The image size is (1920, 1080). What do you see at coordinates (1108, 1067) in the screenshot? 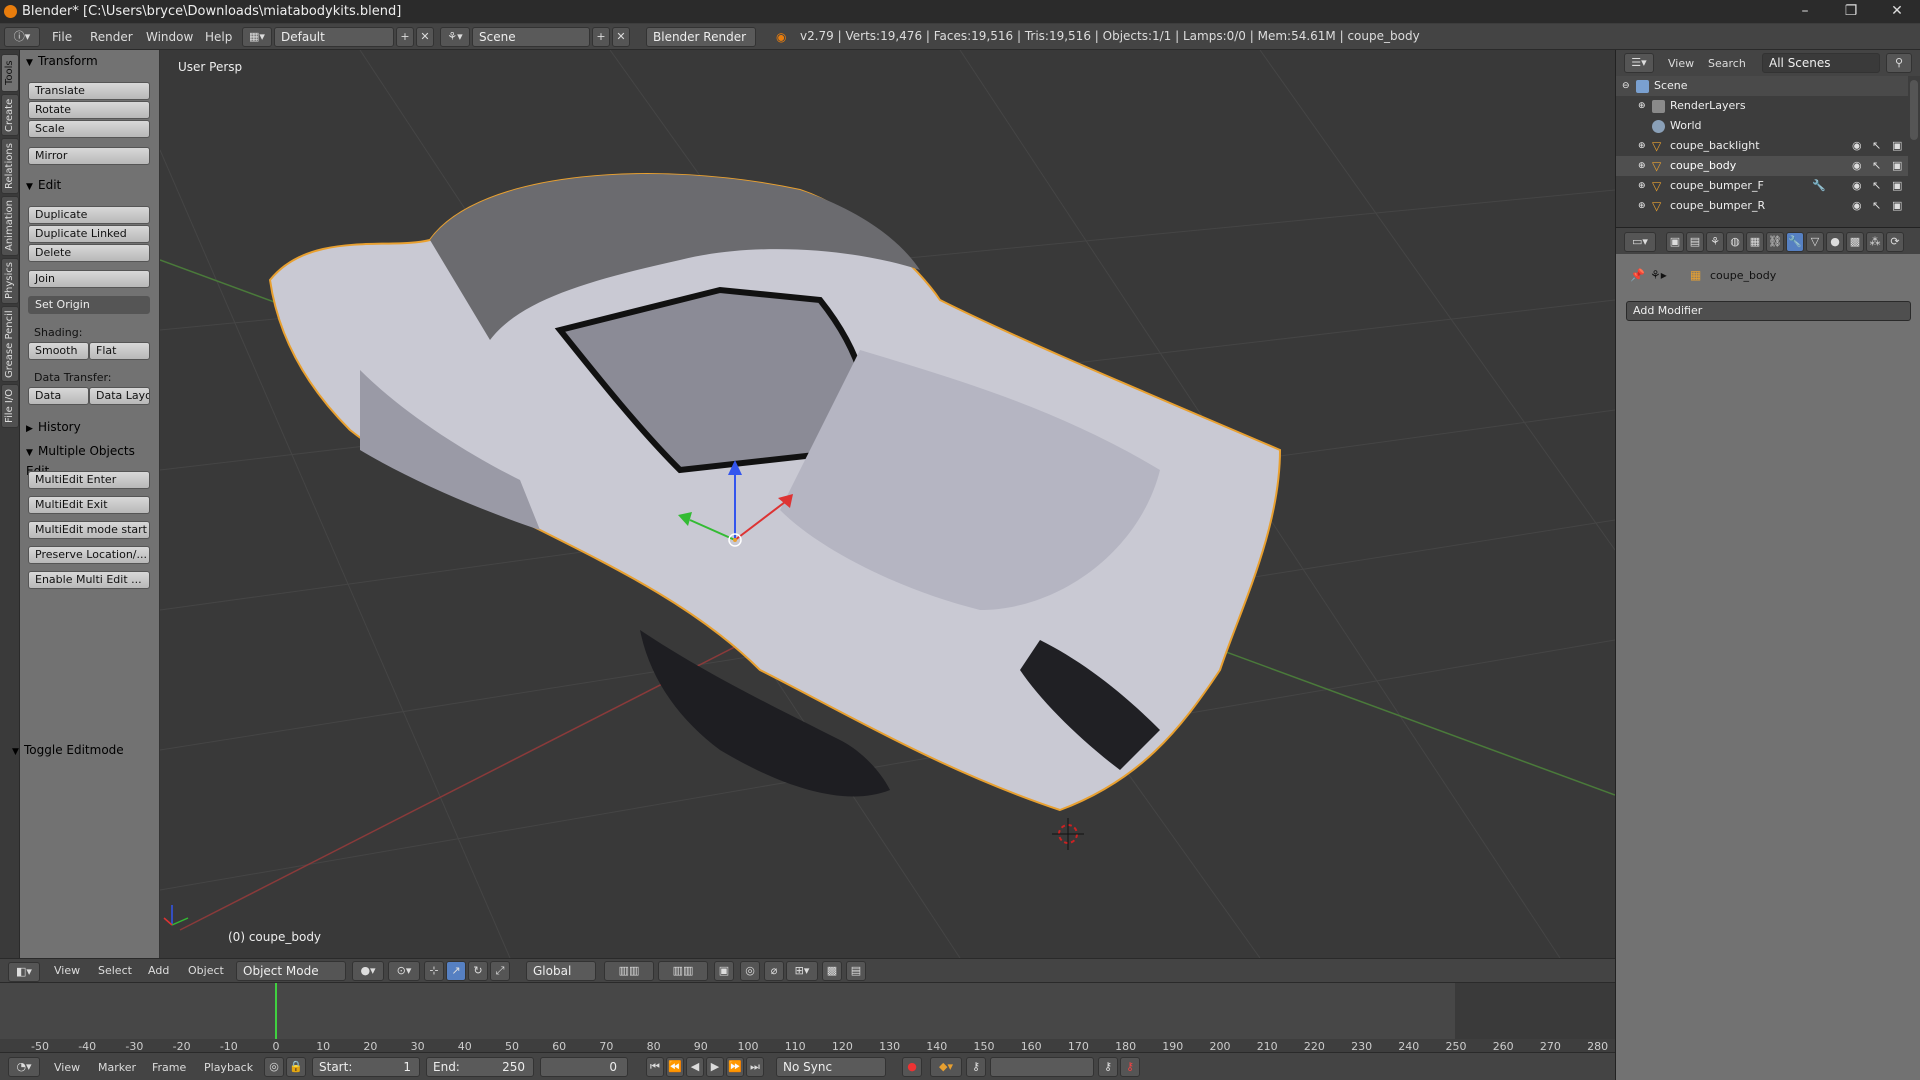
I see `keyframe-insert-icon: ⚷` at bounding box center [1108, 1067].